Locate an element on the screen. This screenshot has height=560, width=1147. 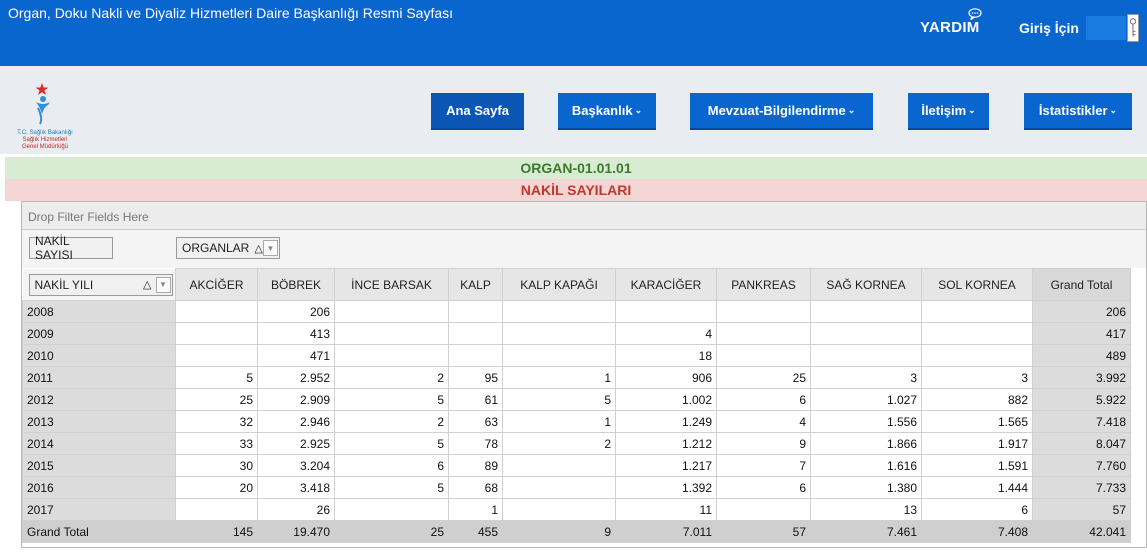
column-header: AKCİĞER is located at coordinates (216, 284).